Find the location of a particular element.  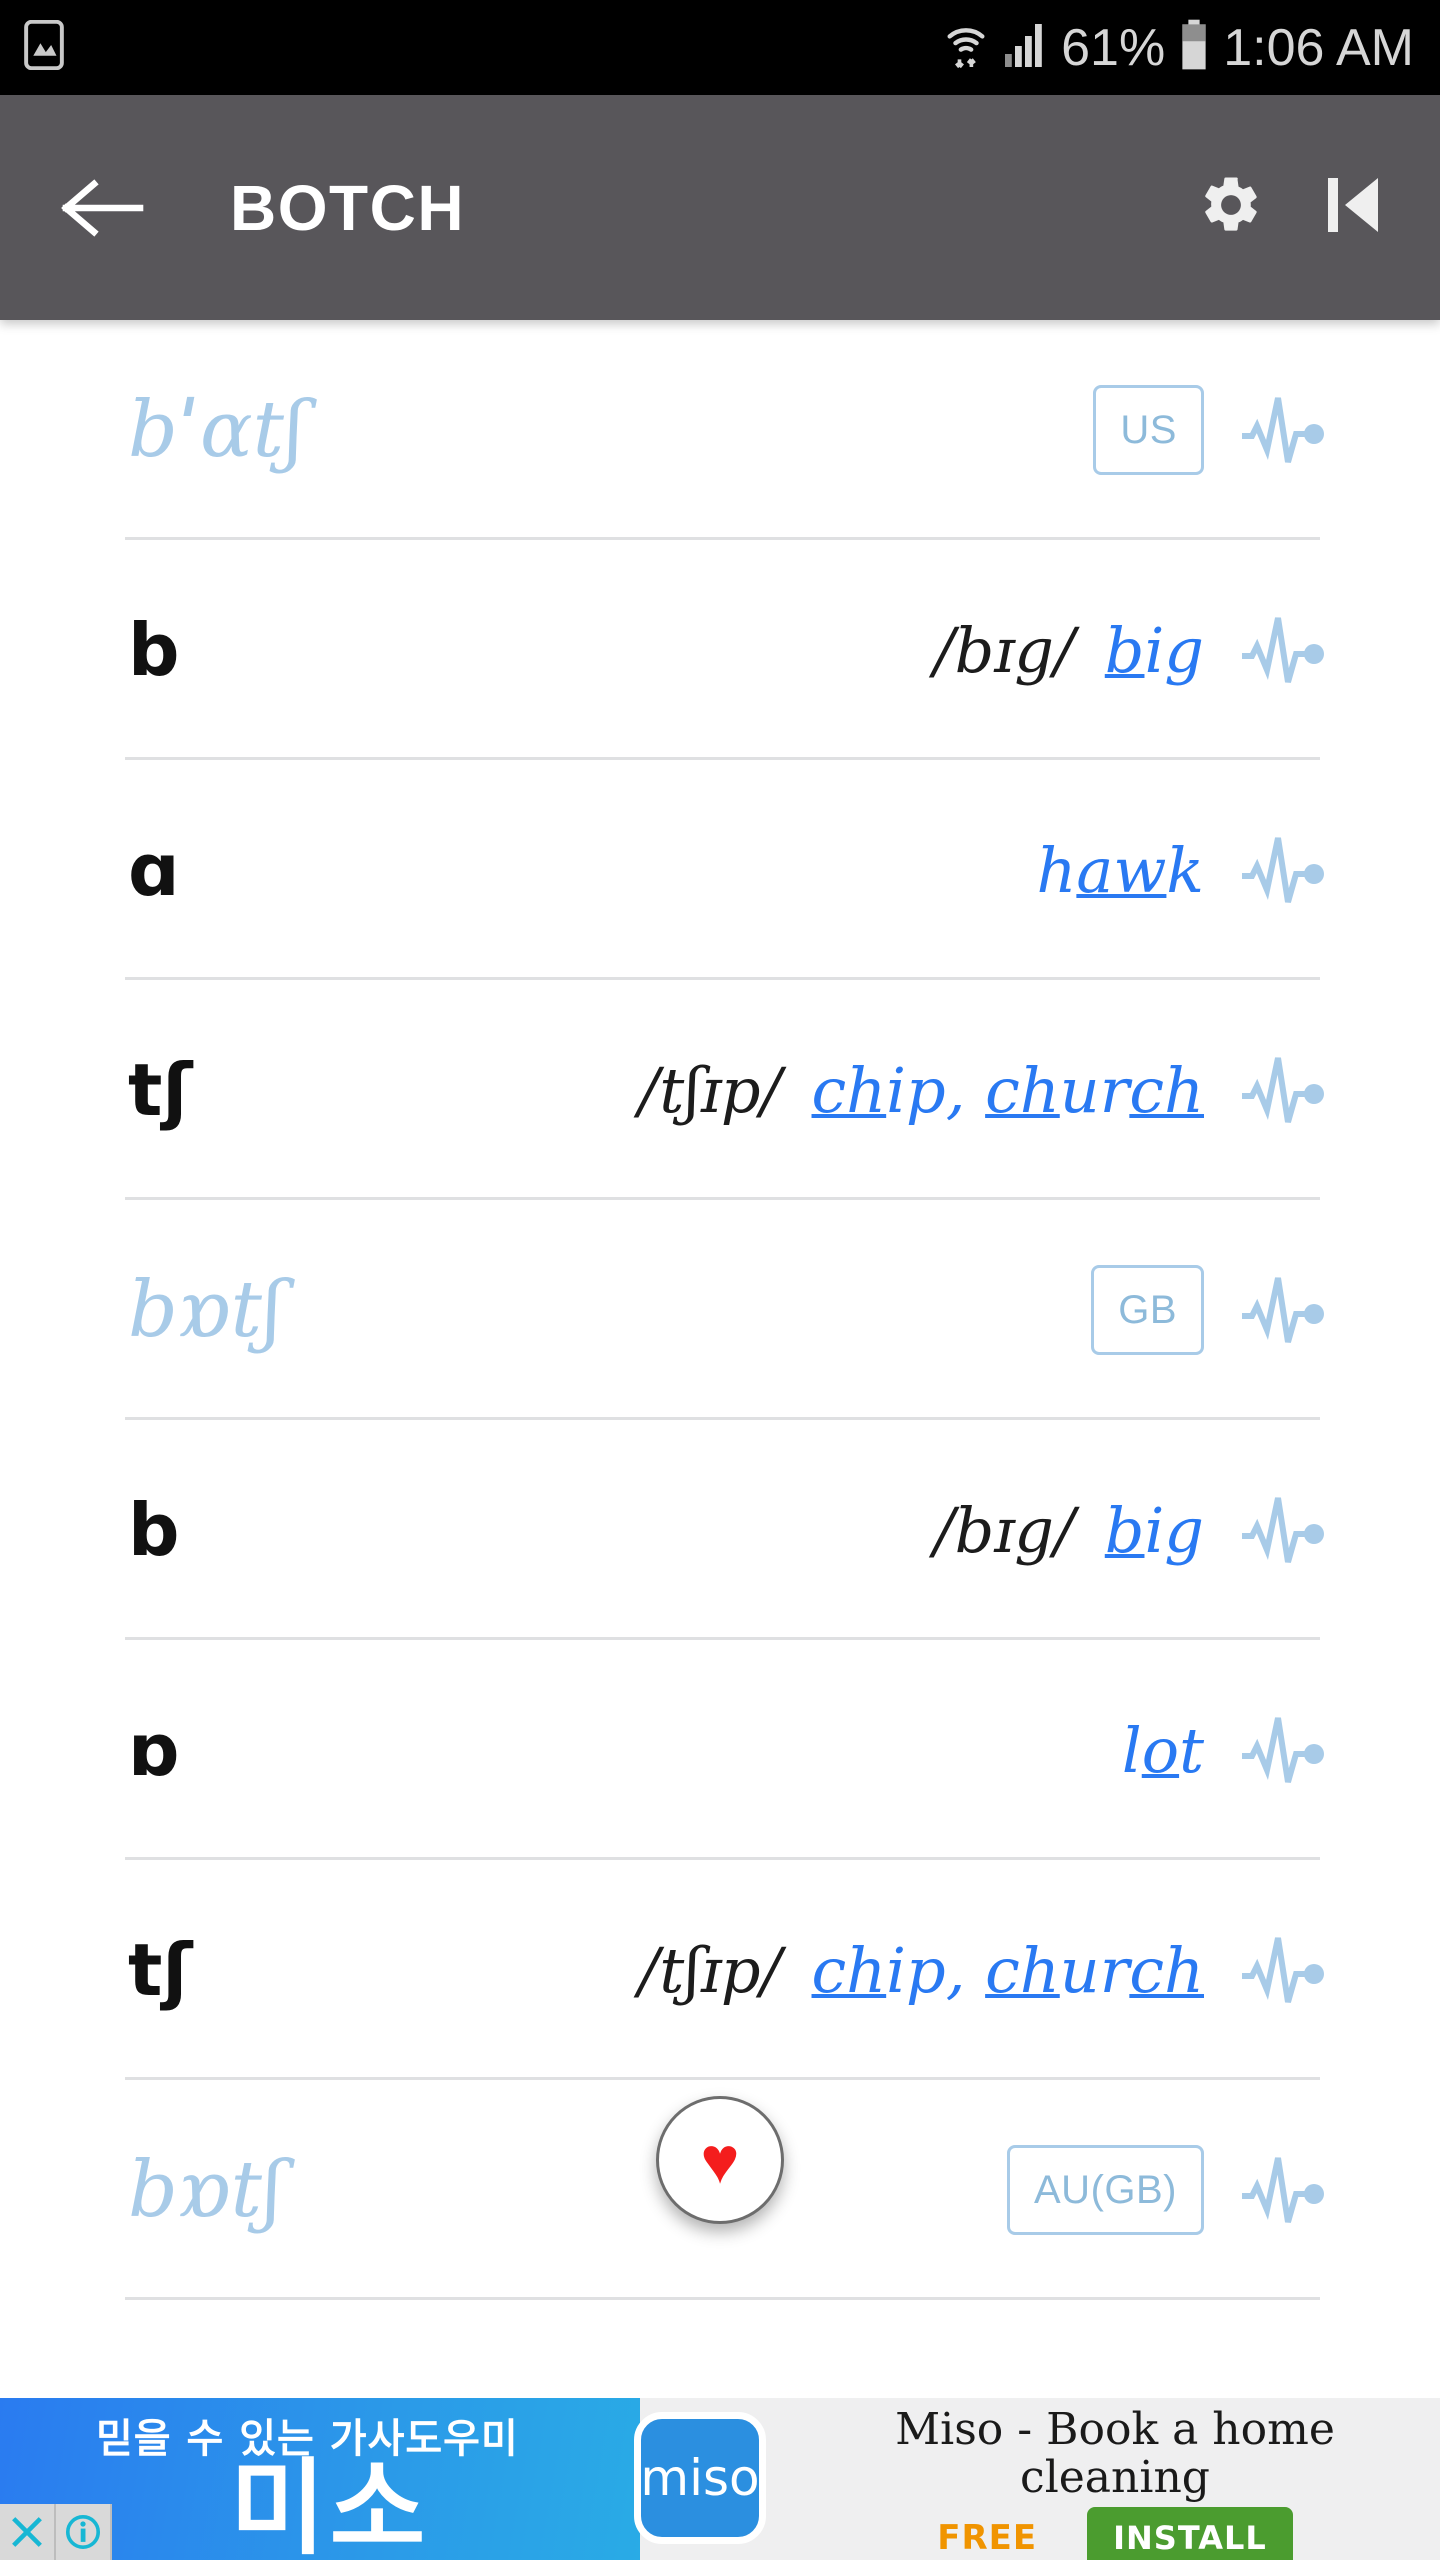

ad-cta-row: FREE INSTALL is located at coordinates (1115, 2533).